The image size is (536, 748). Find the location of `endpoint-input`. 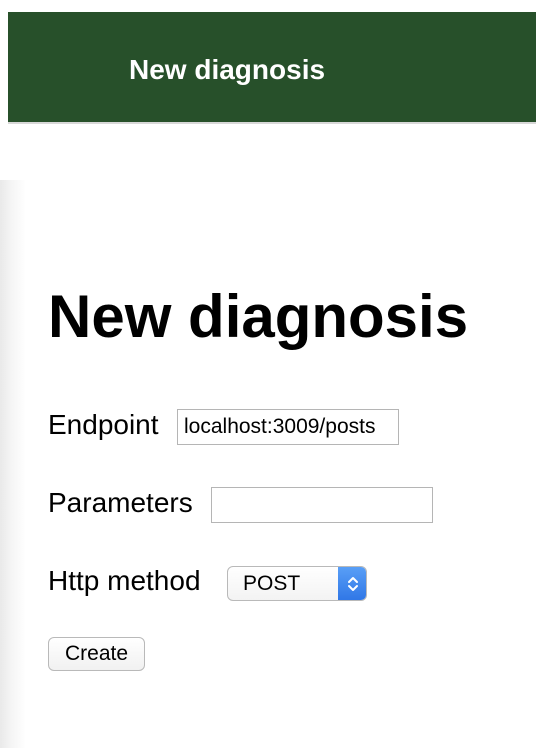

endpoint-input is located at coordinates (288, 427).